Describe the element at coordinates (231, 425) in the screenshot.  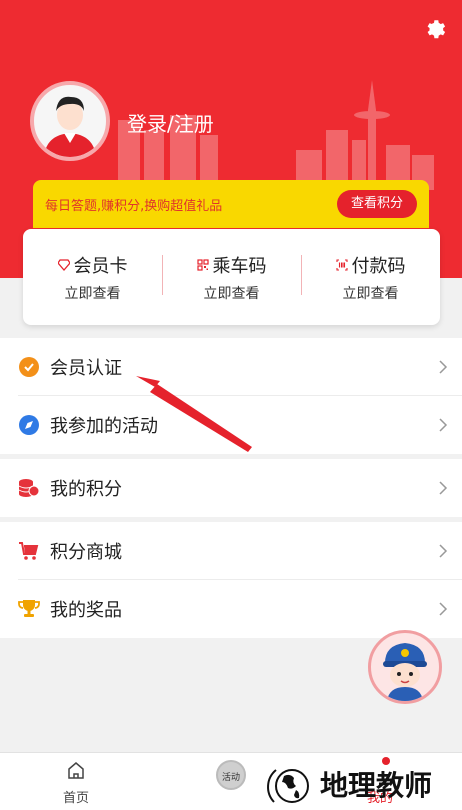
I see `menu-item-my-activities: 我参加的活动` at that location.